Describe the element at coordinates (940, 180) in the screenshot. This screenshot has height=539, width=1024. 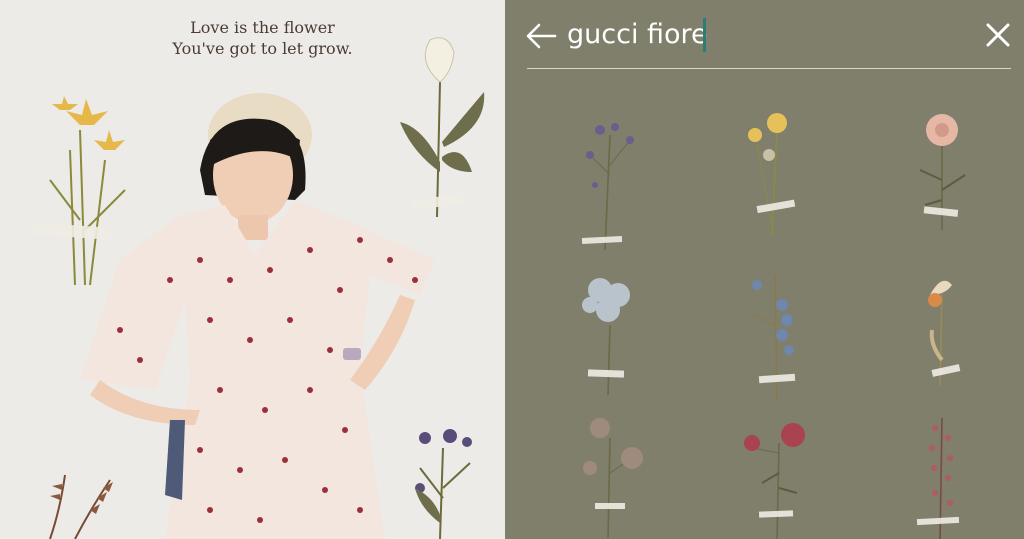
I see `pink-rose-sticker` at that location.